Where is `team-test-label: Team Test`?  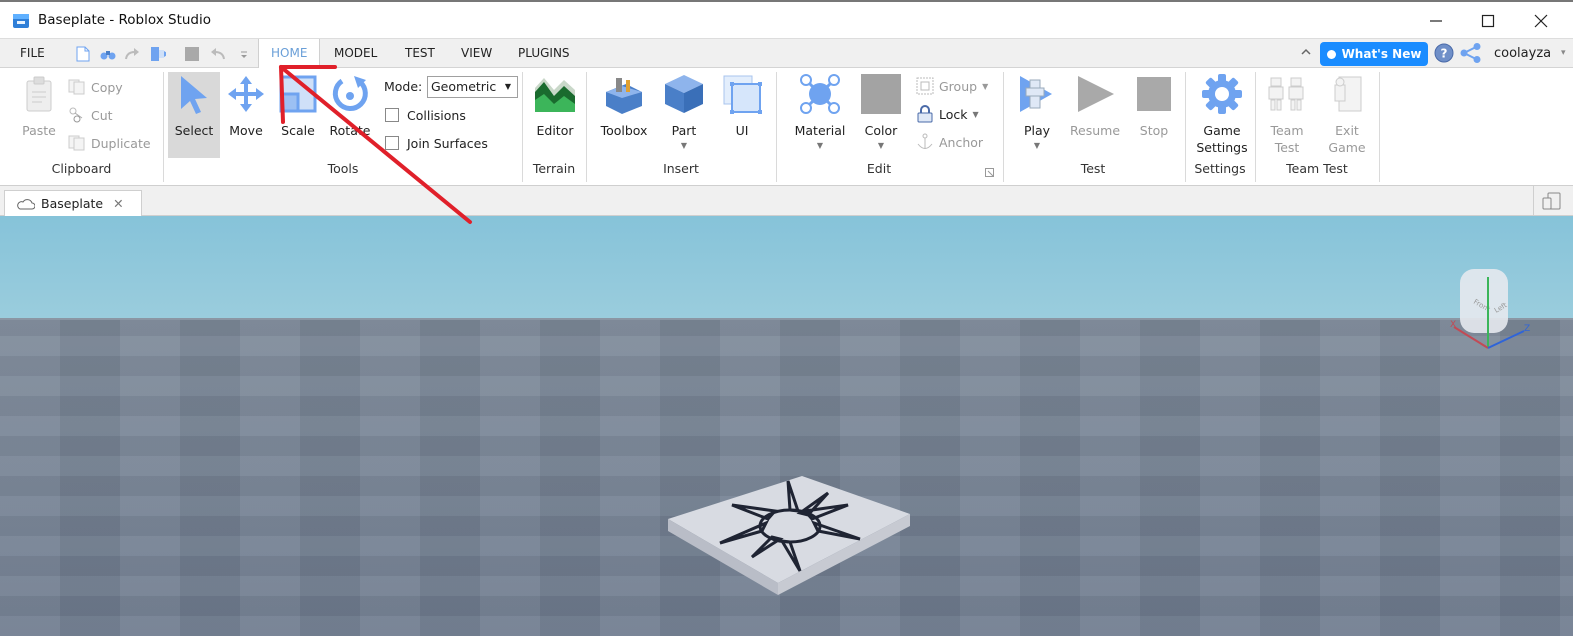 team-test-label: Team Test is located at coordinates (1287, 139).